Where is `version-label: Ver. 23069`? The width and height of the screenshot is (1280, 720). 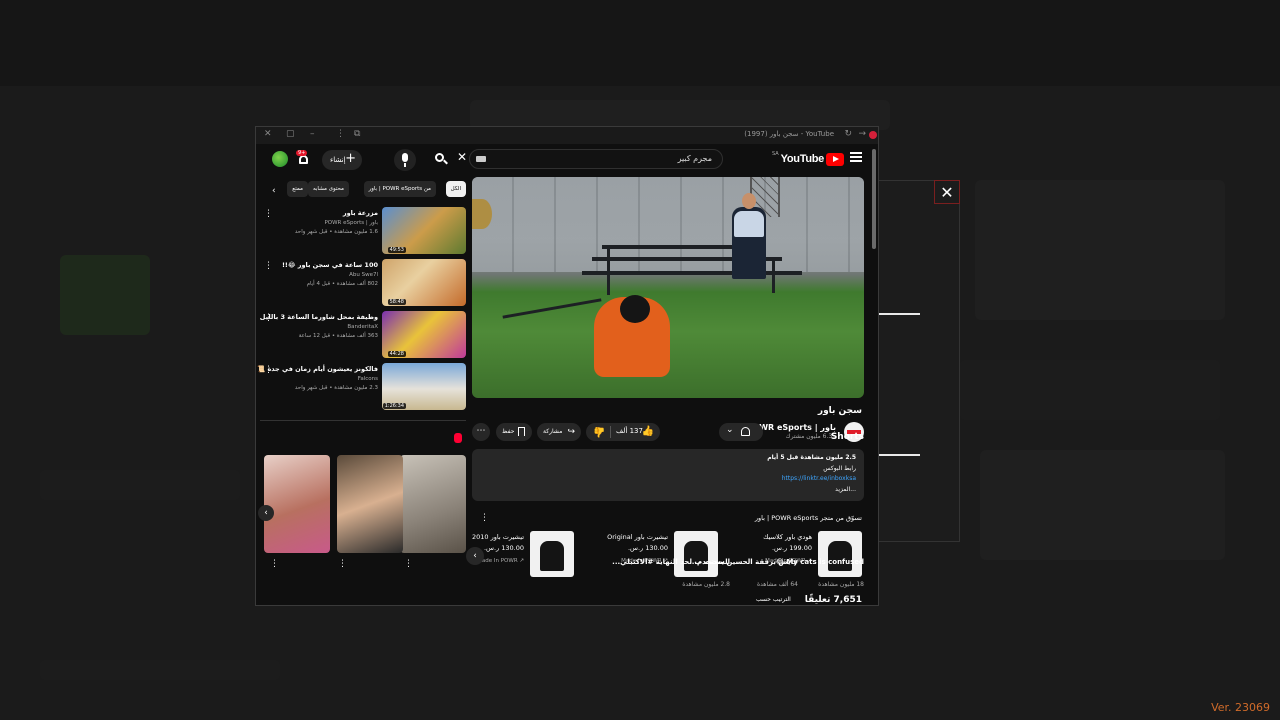 version-label: Ver. 23069 is located at coordinates (1240, 707).